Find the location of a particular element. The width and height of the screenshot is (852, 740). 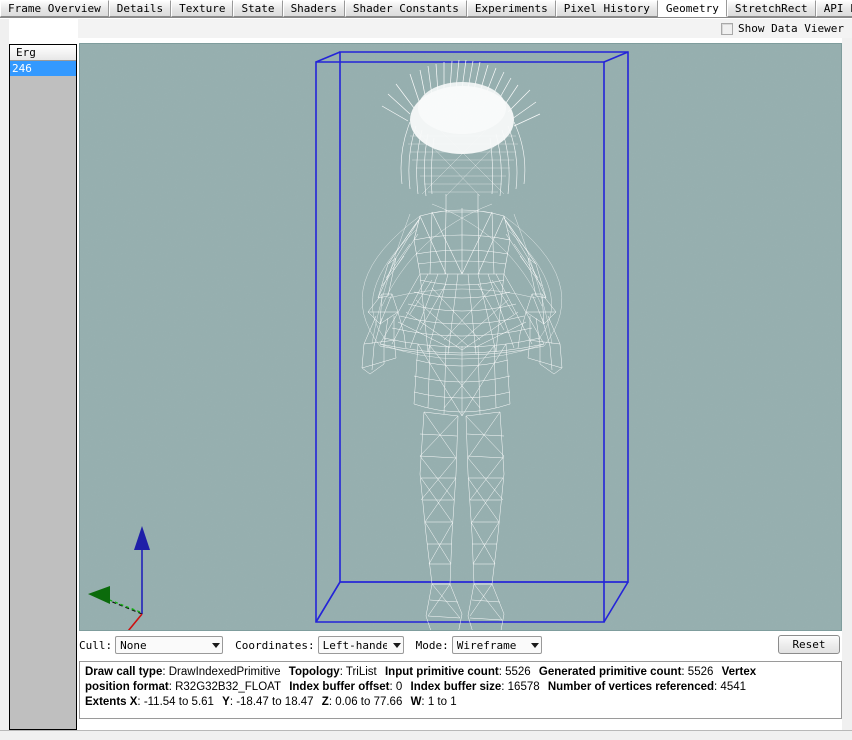

coordinates-label: Coordinates: is located at coordinates (275, 645).